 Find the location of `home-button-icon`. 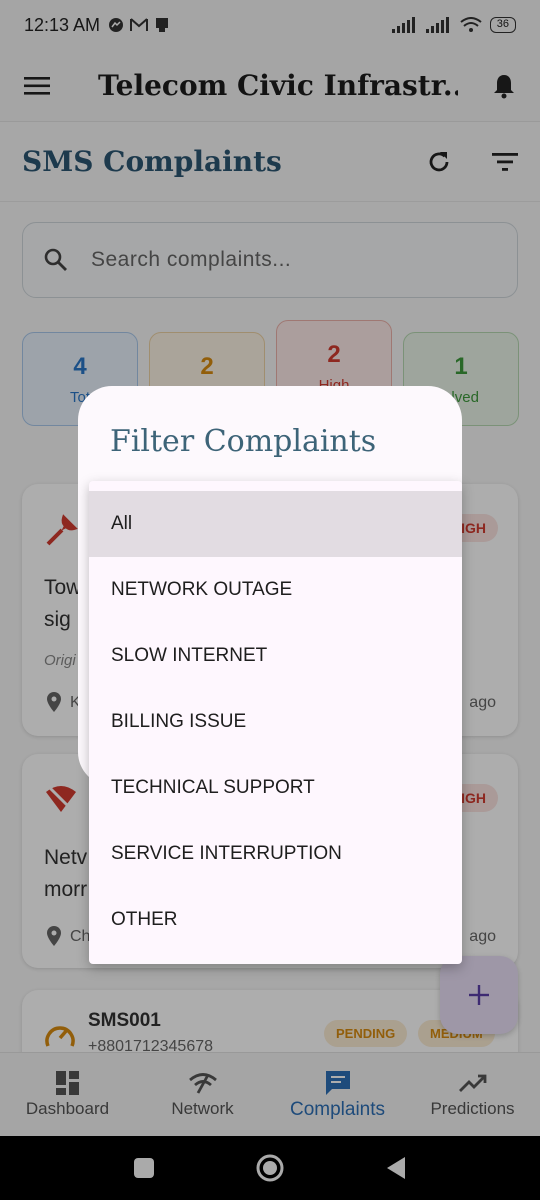

home-button-icon is located at coordinates (270, 1168).